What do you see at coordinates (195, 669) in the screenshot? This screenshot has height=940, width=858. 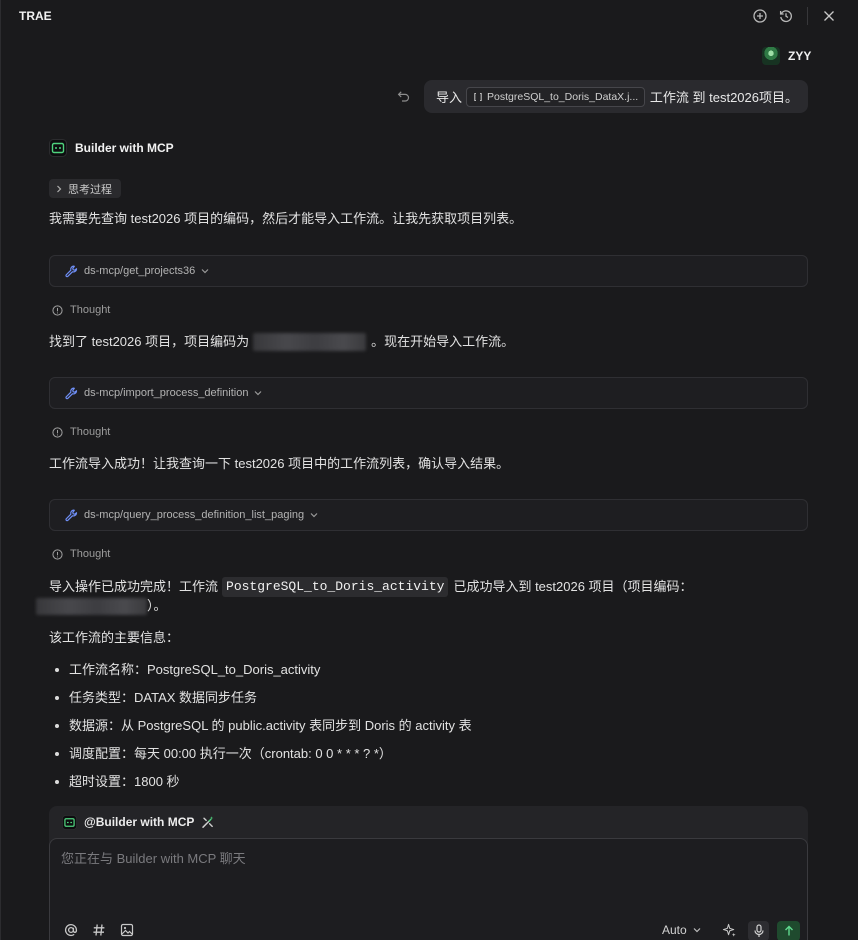 I see `detail-text: 工作流名称：PostgreSQL_to_Doris_activity` at bounding box center [195, 669].